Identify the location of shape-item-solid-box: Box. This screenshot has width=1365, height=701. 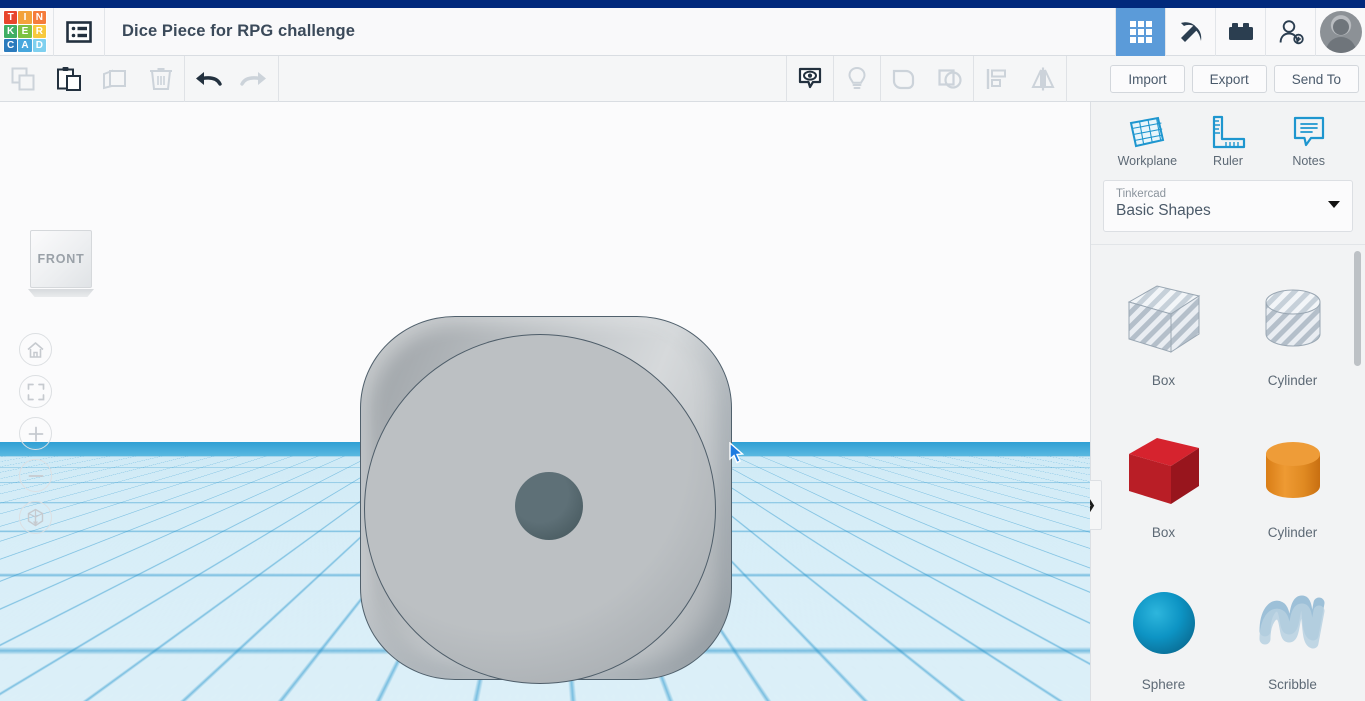
(1163, 483).